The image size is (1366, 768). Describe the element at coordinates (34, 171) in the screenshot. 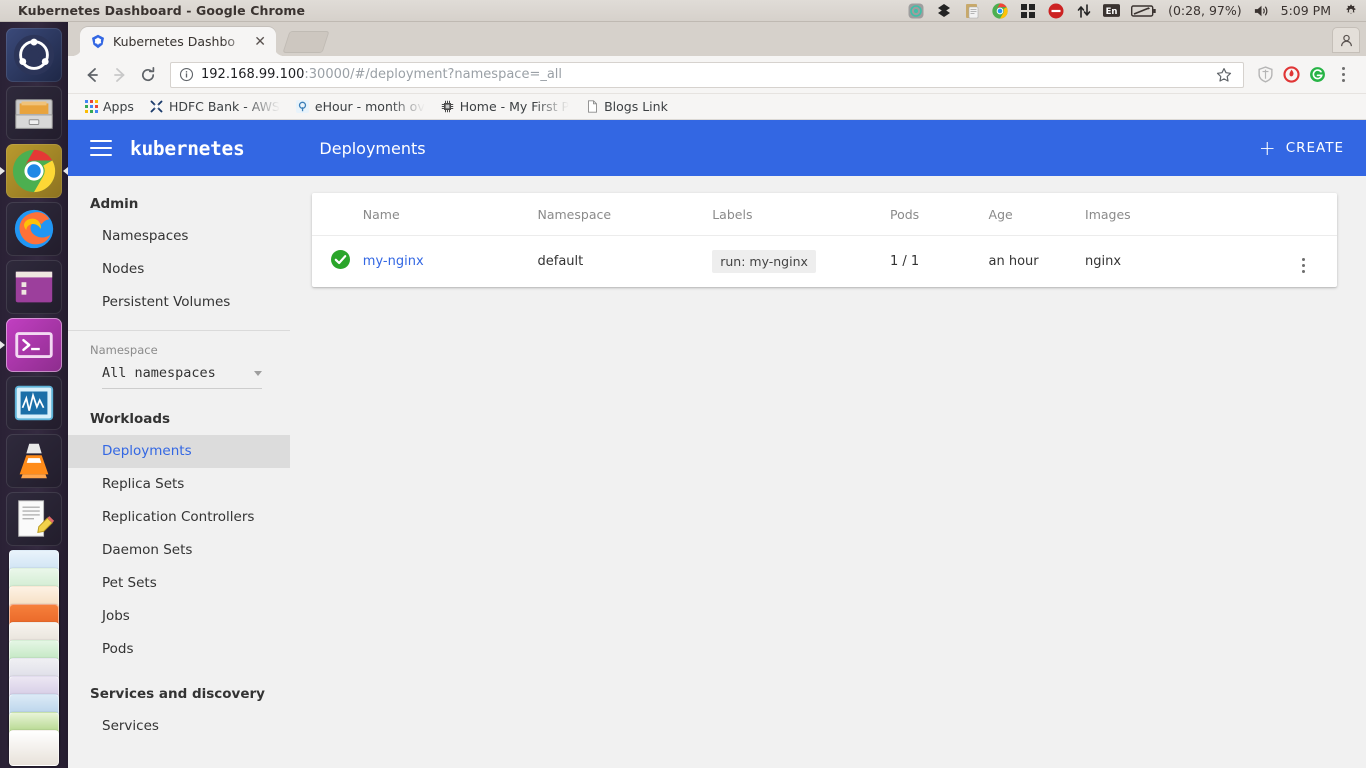

I see `google-chrome-icon` at that location.